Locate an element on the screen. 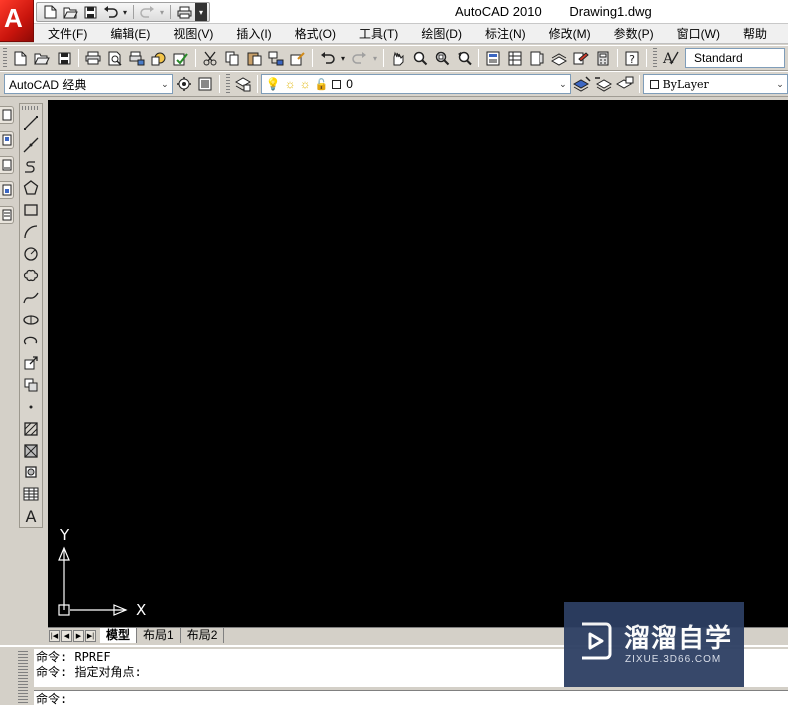 The width and height of the screenshot is (788, 705). point-icon is located at coordinates (31, 407).